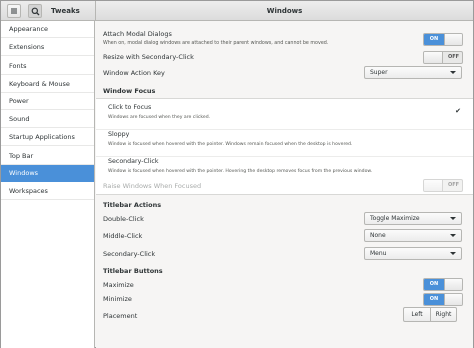 The image size is (474, 348). I want to click on sidebar-item-workspaces: Workspaces, so click(47, 191).